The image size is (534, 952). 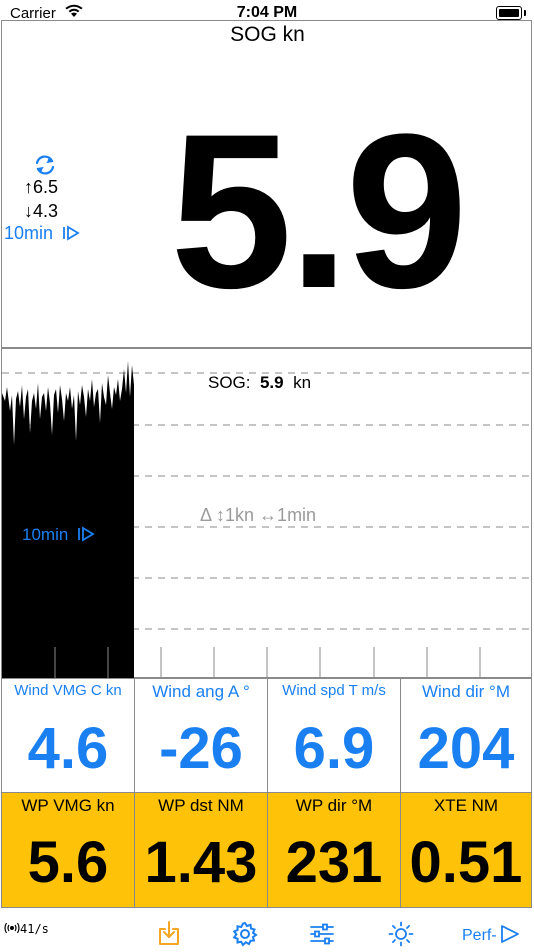 I want to click on chart-current-label: SOG: 5.9 kn, so click(x=259, y=383).